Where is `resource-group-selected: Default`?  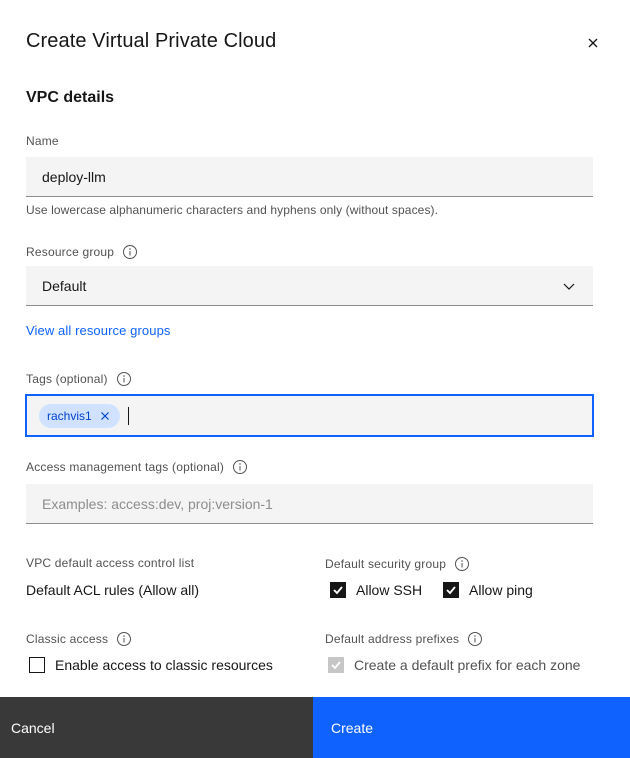
resource-group-selected: Default is located at coordinates (64, 285).